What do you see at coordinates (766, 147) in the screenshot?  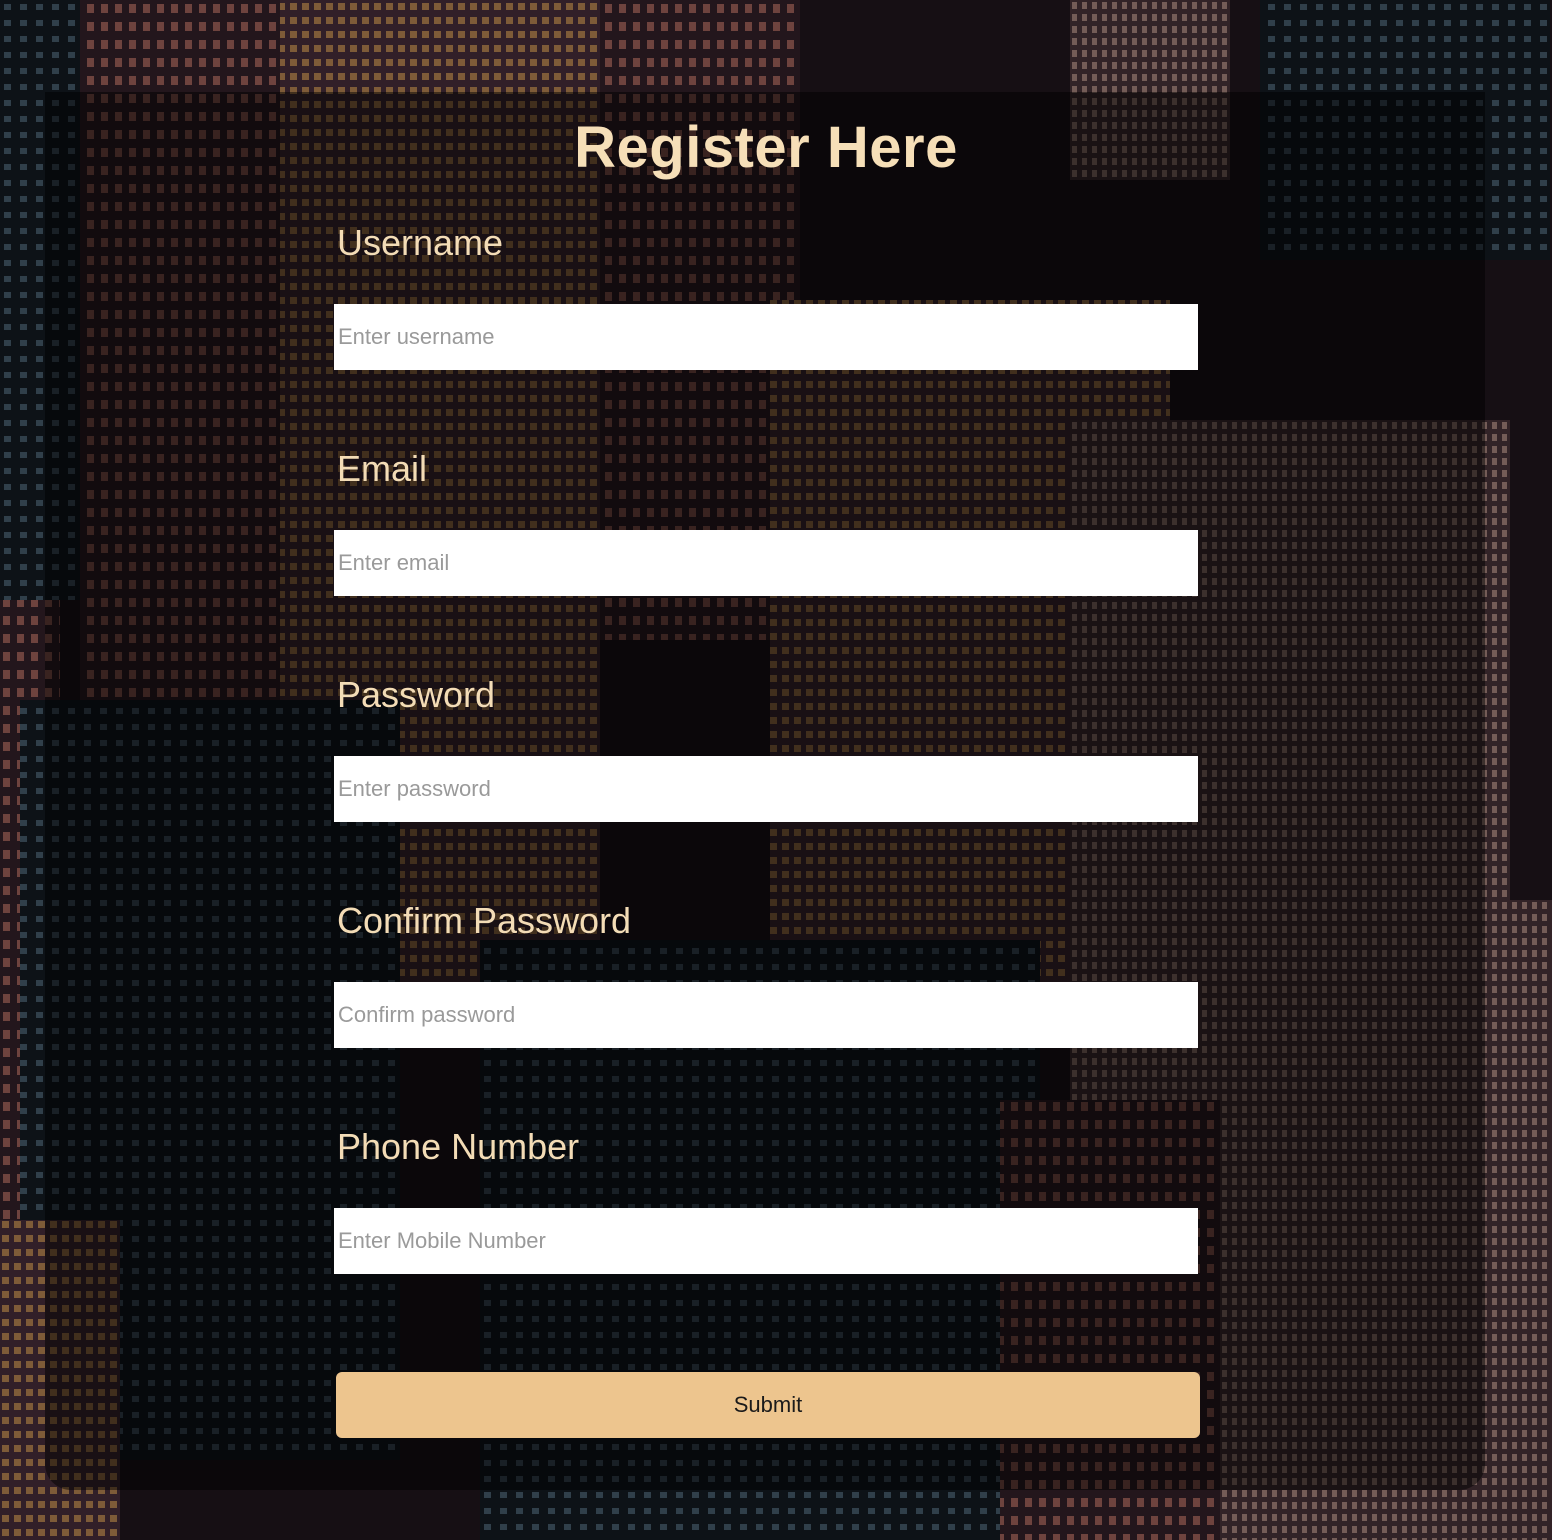 I see `page-title: Register Here` at bounding box center [766, 147].